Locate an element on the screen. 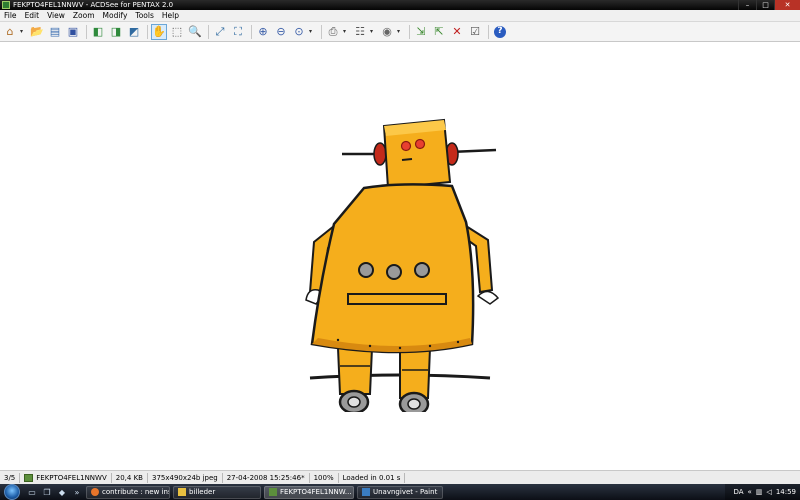 This screenshot has height=500, width=800. zoom-out-icon: ⊖ is located at coordinates (281, 31).